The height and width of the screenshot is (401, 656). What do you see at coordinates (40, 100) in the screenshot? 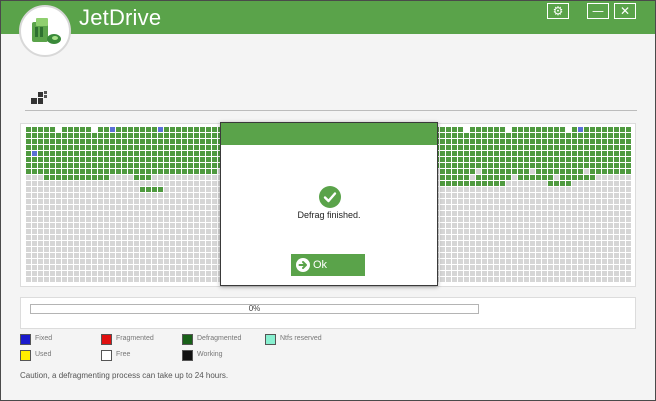
I see `block-view-icon` at bounding box center [40, 100].